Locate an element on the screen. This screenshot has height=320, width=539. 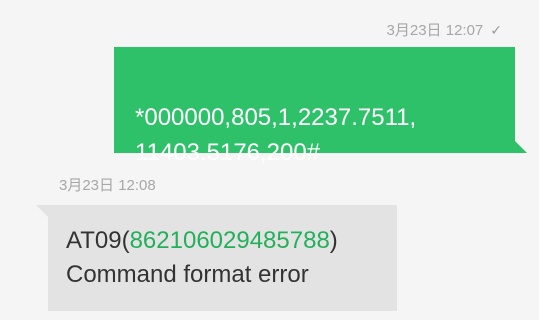
incoming-message-meta: 3月23日 12:08 is located at coordinates (107, 186).